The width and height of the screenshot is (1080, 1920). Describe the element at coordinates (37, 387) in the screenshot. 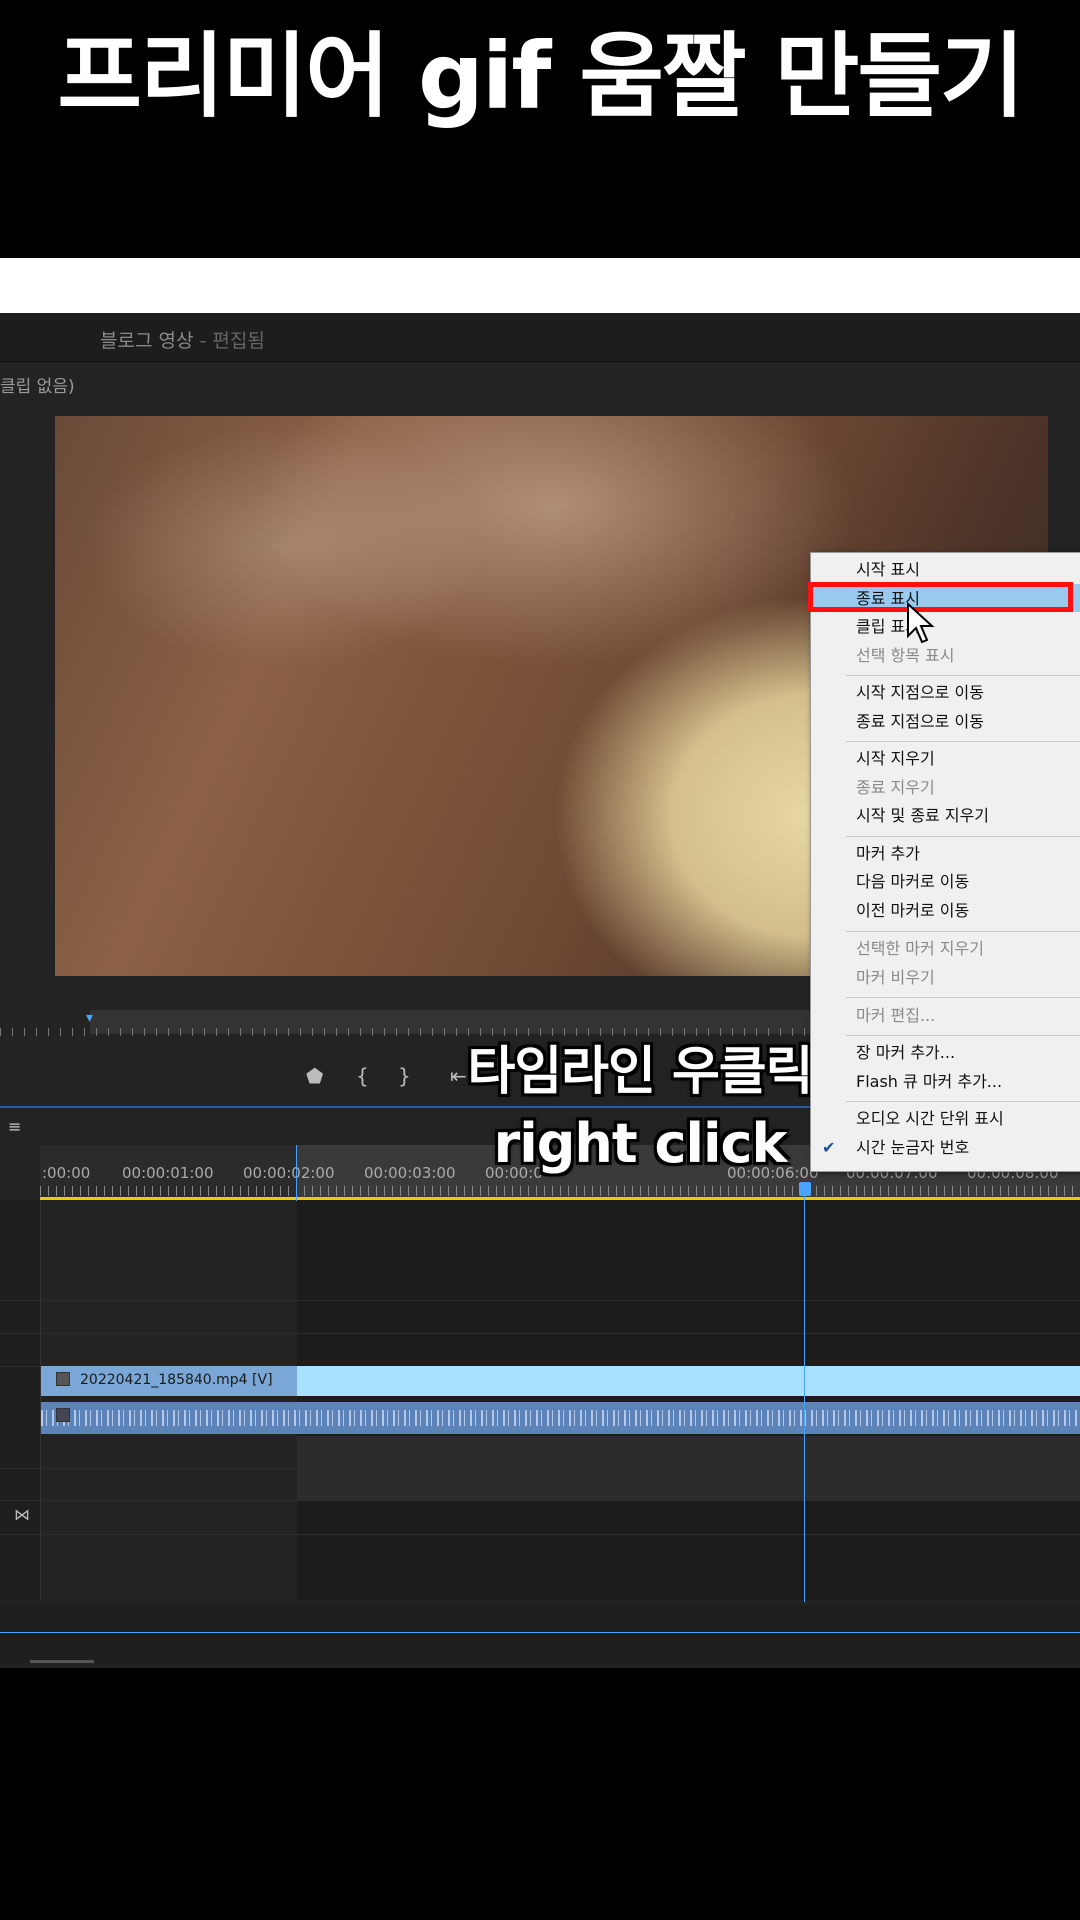

I see `source-label: 클립 없음)` at that location.